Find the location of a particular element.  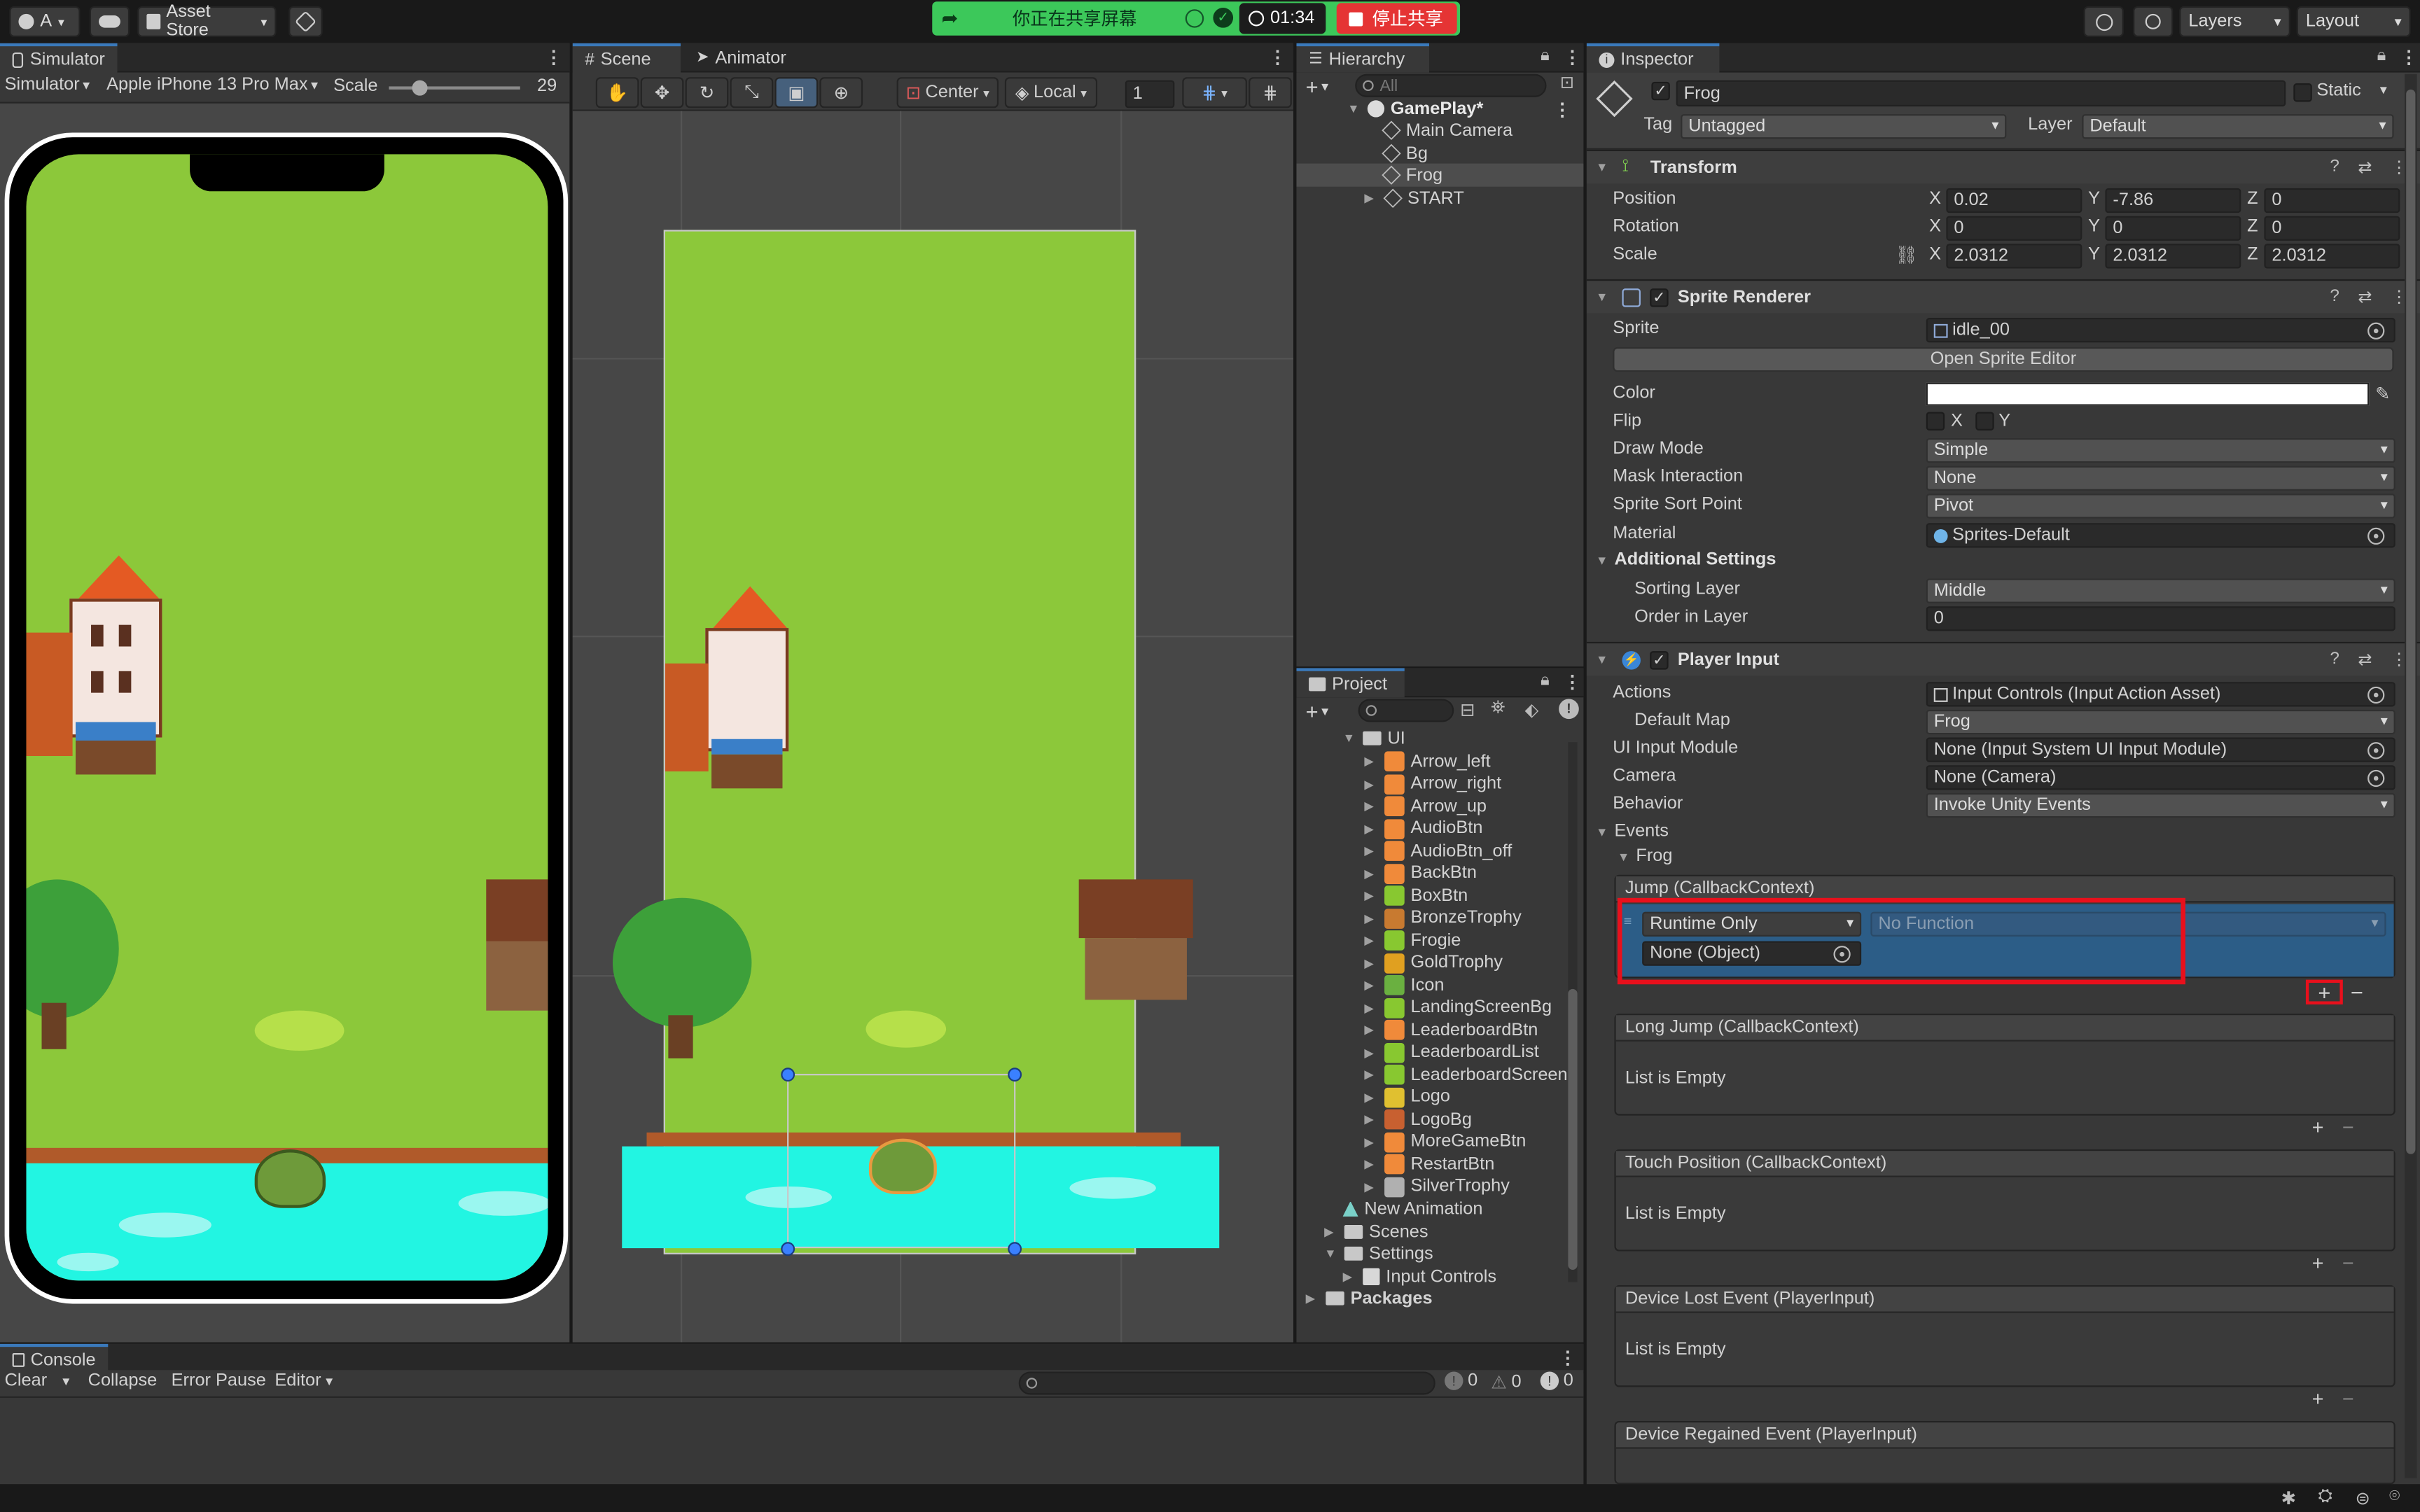

sort-point-dropdown: Pivot ▾ is located at coordinates (2160, 506).